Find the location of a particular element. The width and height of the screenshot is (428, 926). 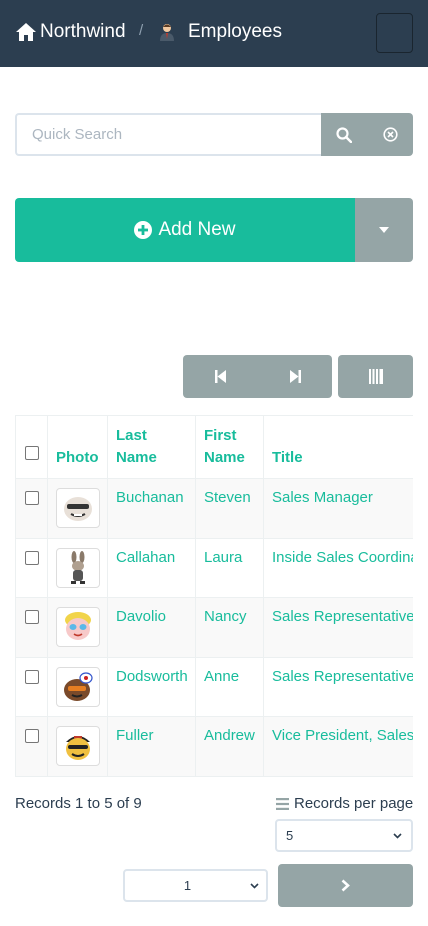

last-name-cell: Callahan is located at coordinates (151, 567).